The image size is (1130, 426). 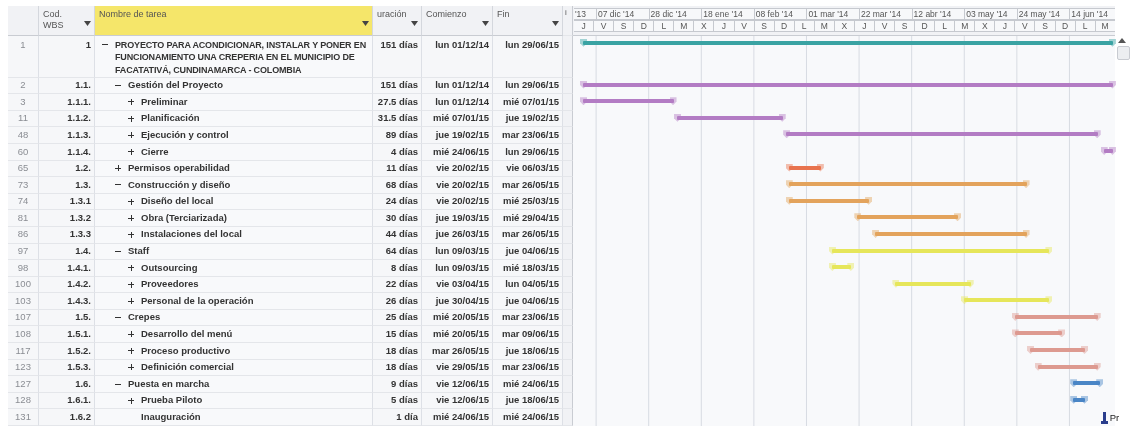 What do you see at coordinates (528, 102) in the screenshot?
I see `finish-date-cell: mié 07/01/15` at bounding box center [528, 102].